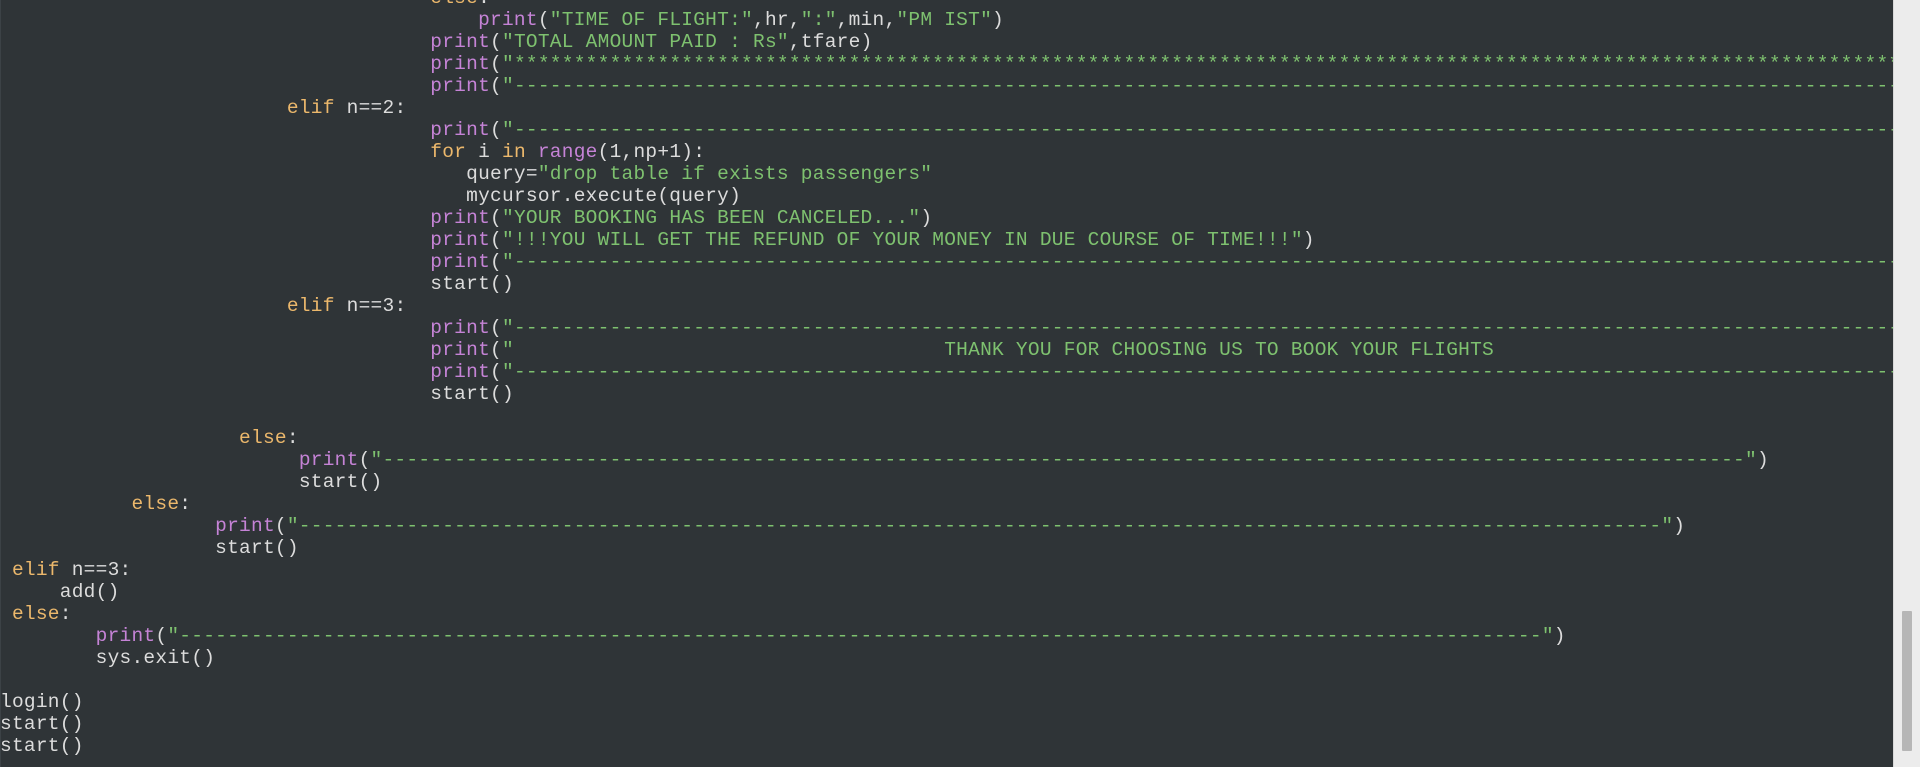 The image size is (1920, 767). Describe the element at coordinates (776, 20) in the screenshot. I see `token-ident: hr` at that location.